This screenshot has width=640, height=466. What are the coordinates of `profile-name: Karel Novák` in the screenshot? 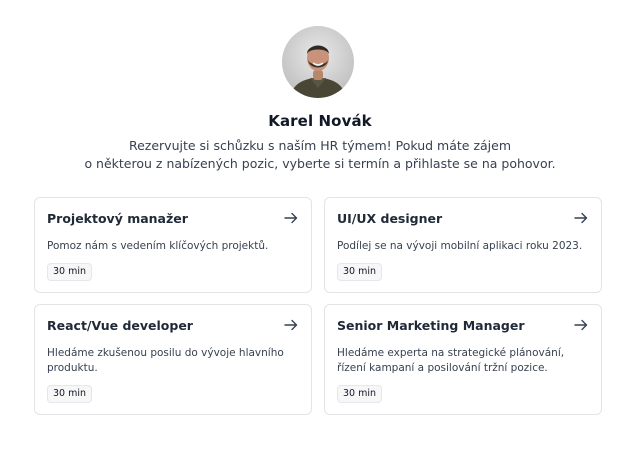 It's located at (320, 121).